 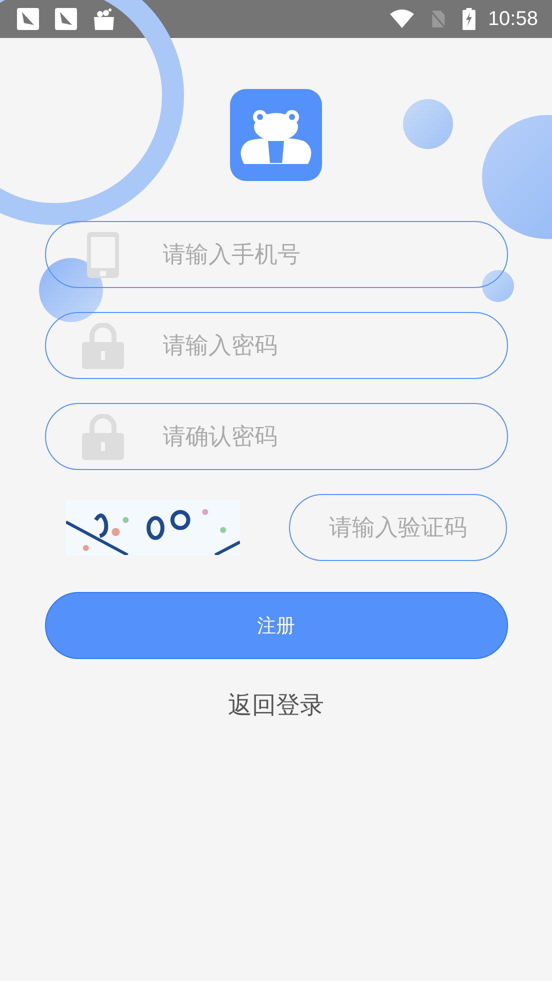 What do you see at coordinates (276, 705) in the screenshot?
I see `back-to-login-link: 返回登录` at bounding box center [276, 705].